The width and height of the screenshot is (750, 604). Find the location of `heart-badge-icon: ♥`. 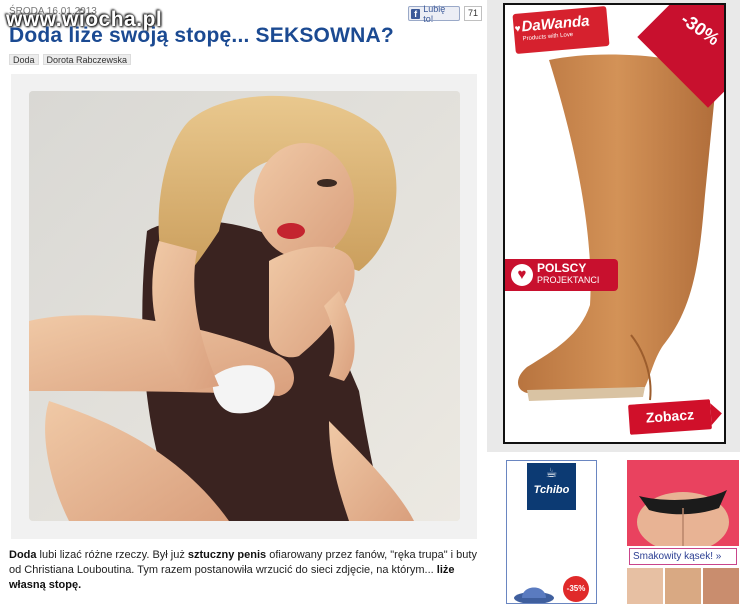

heart-badge-icon: ♥ is located at coordinates (522, 275).